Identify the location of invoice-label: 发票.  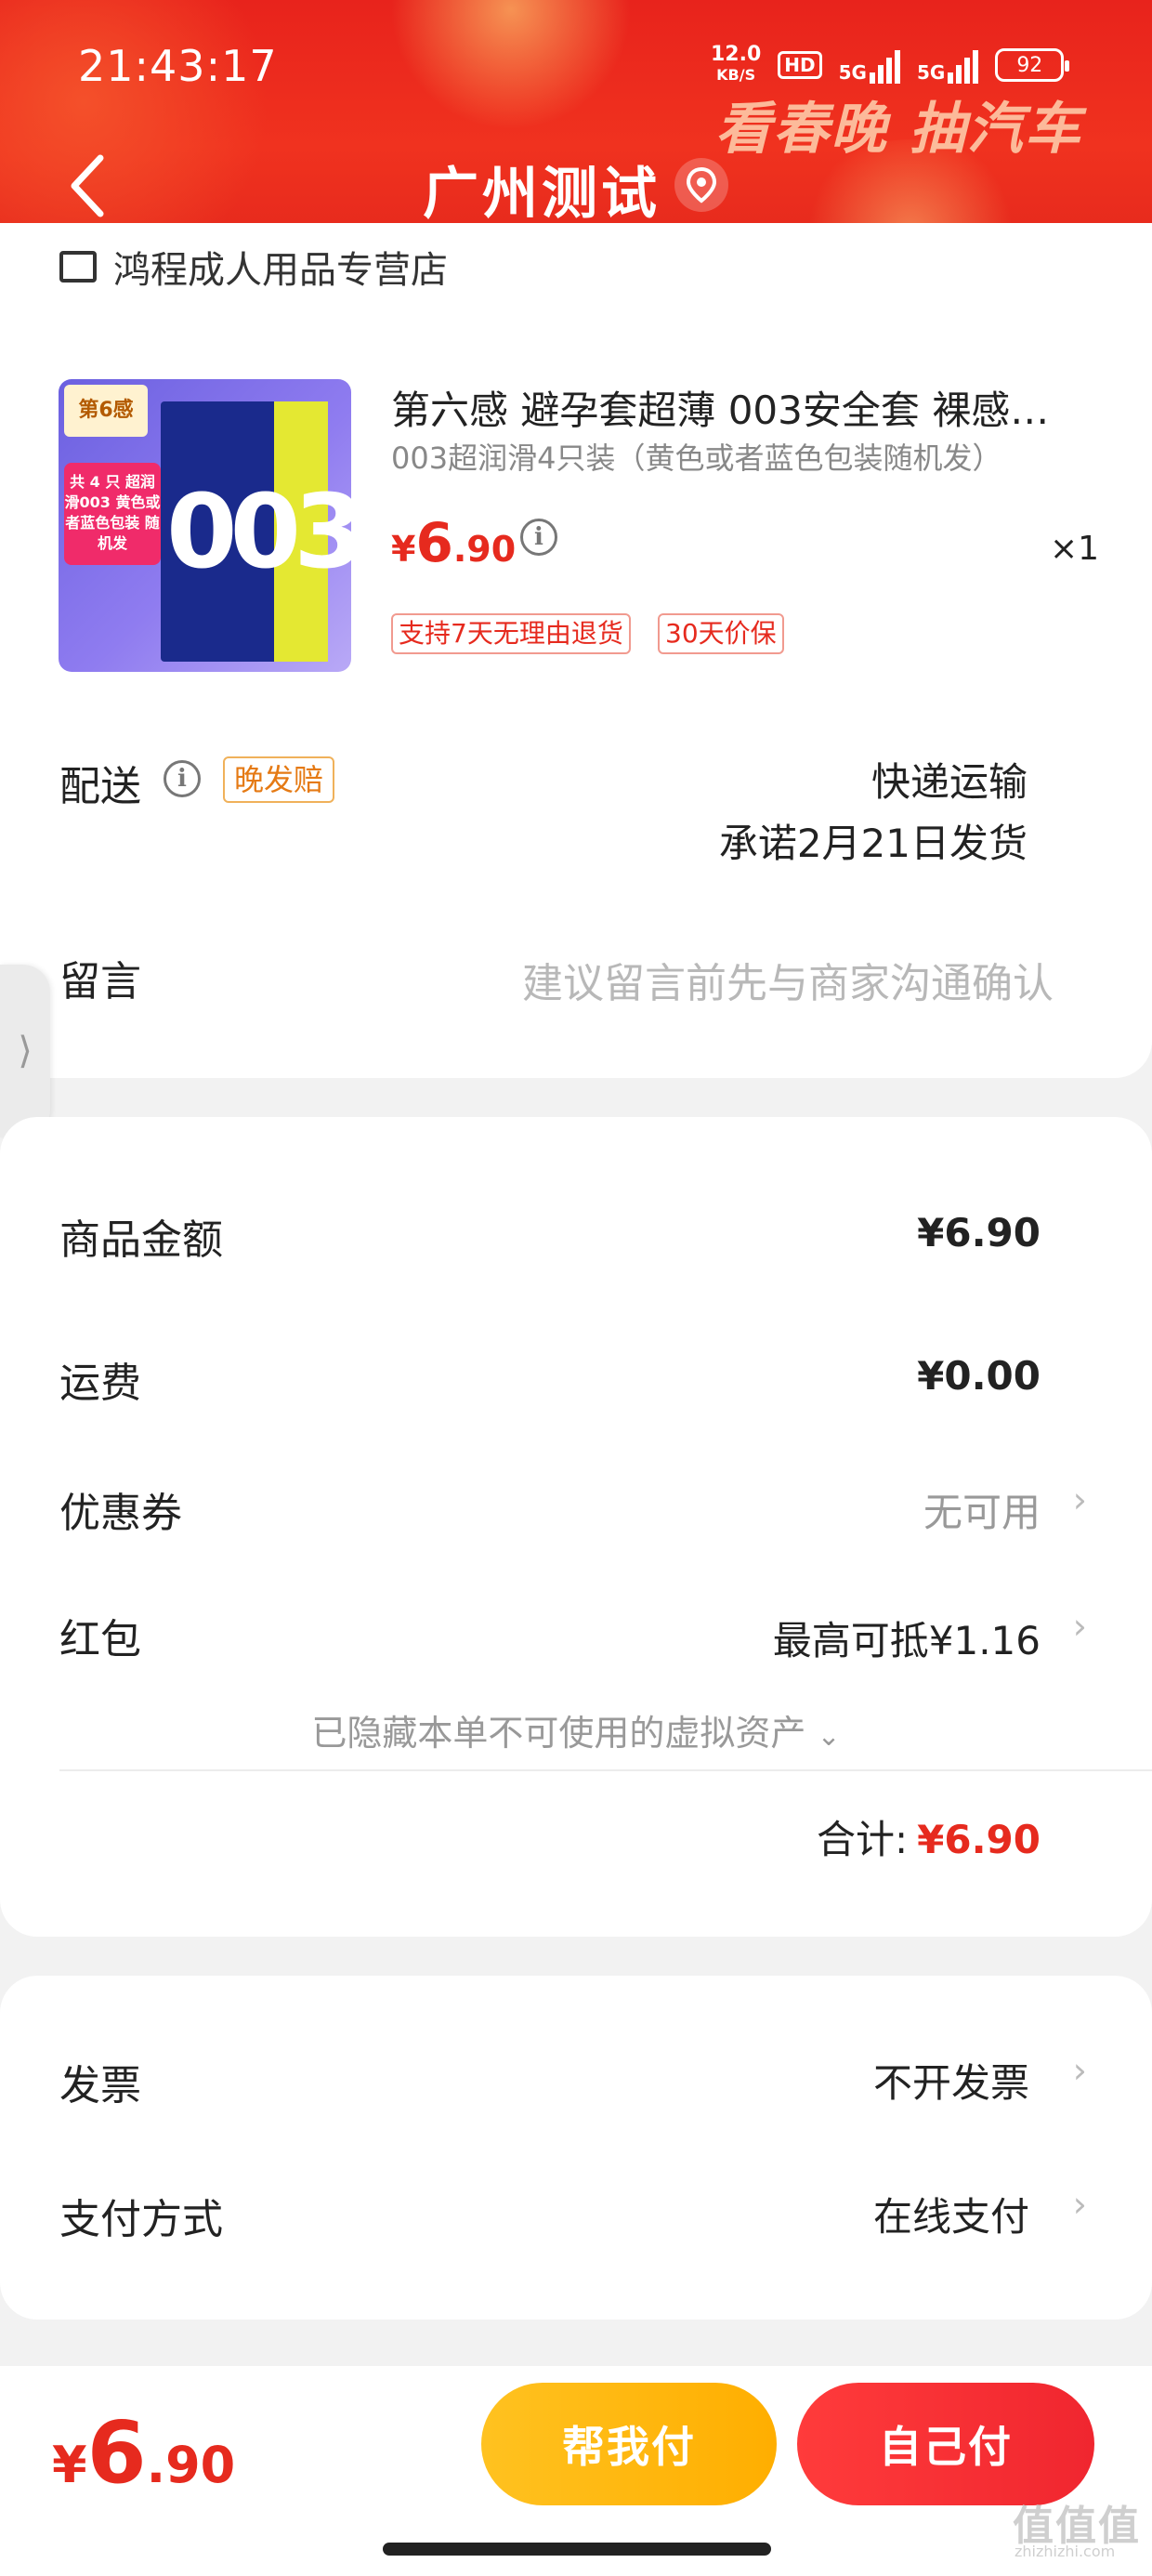
(100, 2085).